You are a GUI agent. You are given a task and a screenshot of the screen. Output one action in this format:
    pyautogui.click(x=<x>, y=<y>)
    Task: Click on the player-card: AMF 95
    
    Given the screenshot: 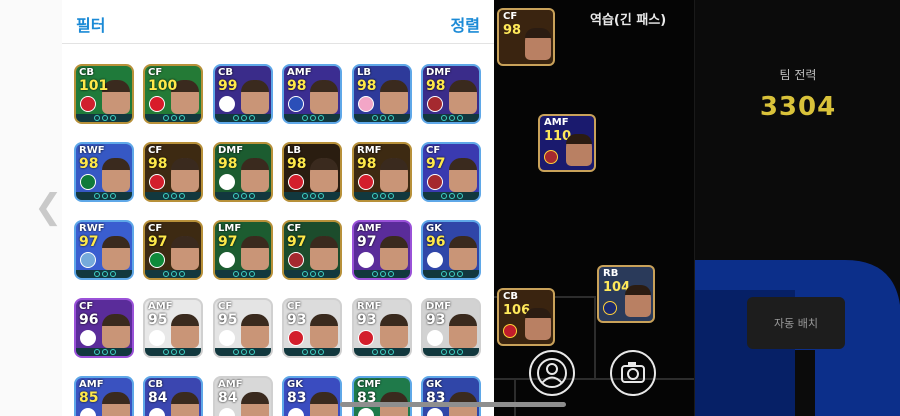 What is the action you would take?
    pyautogui.click(x=173, y=328)
    